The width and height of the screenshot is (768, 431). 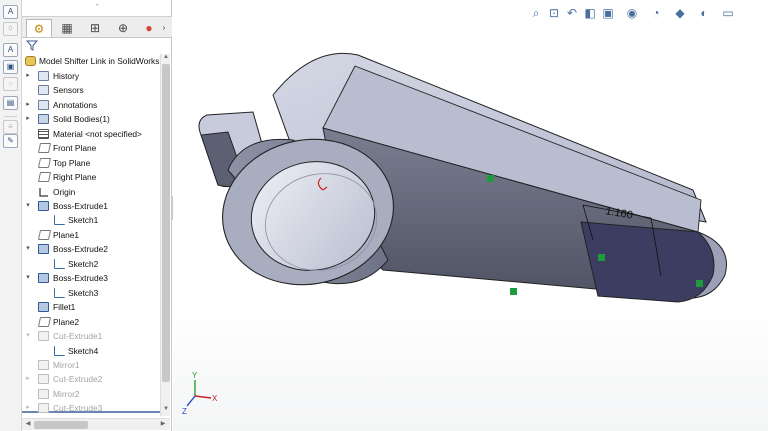 I want to click on scroll-down-icon: ▼, so click(x=166, y=409).